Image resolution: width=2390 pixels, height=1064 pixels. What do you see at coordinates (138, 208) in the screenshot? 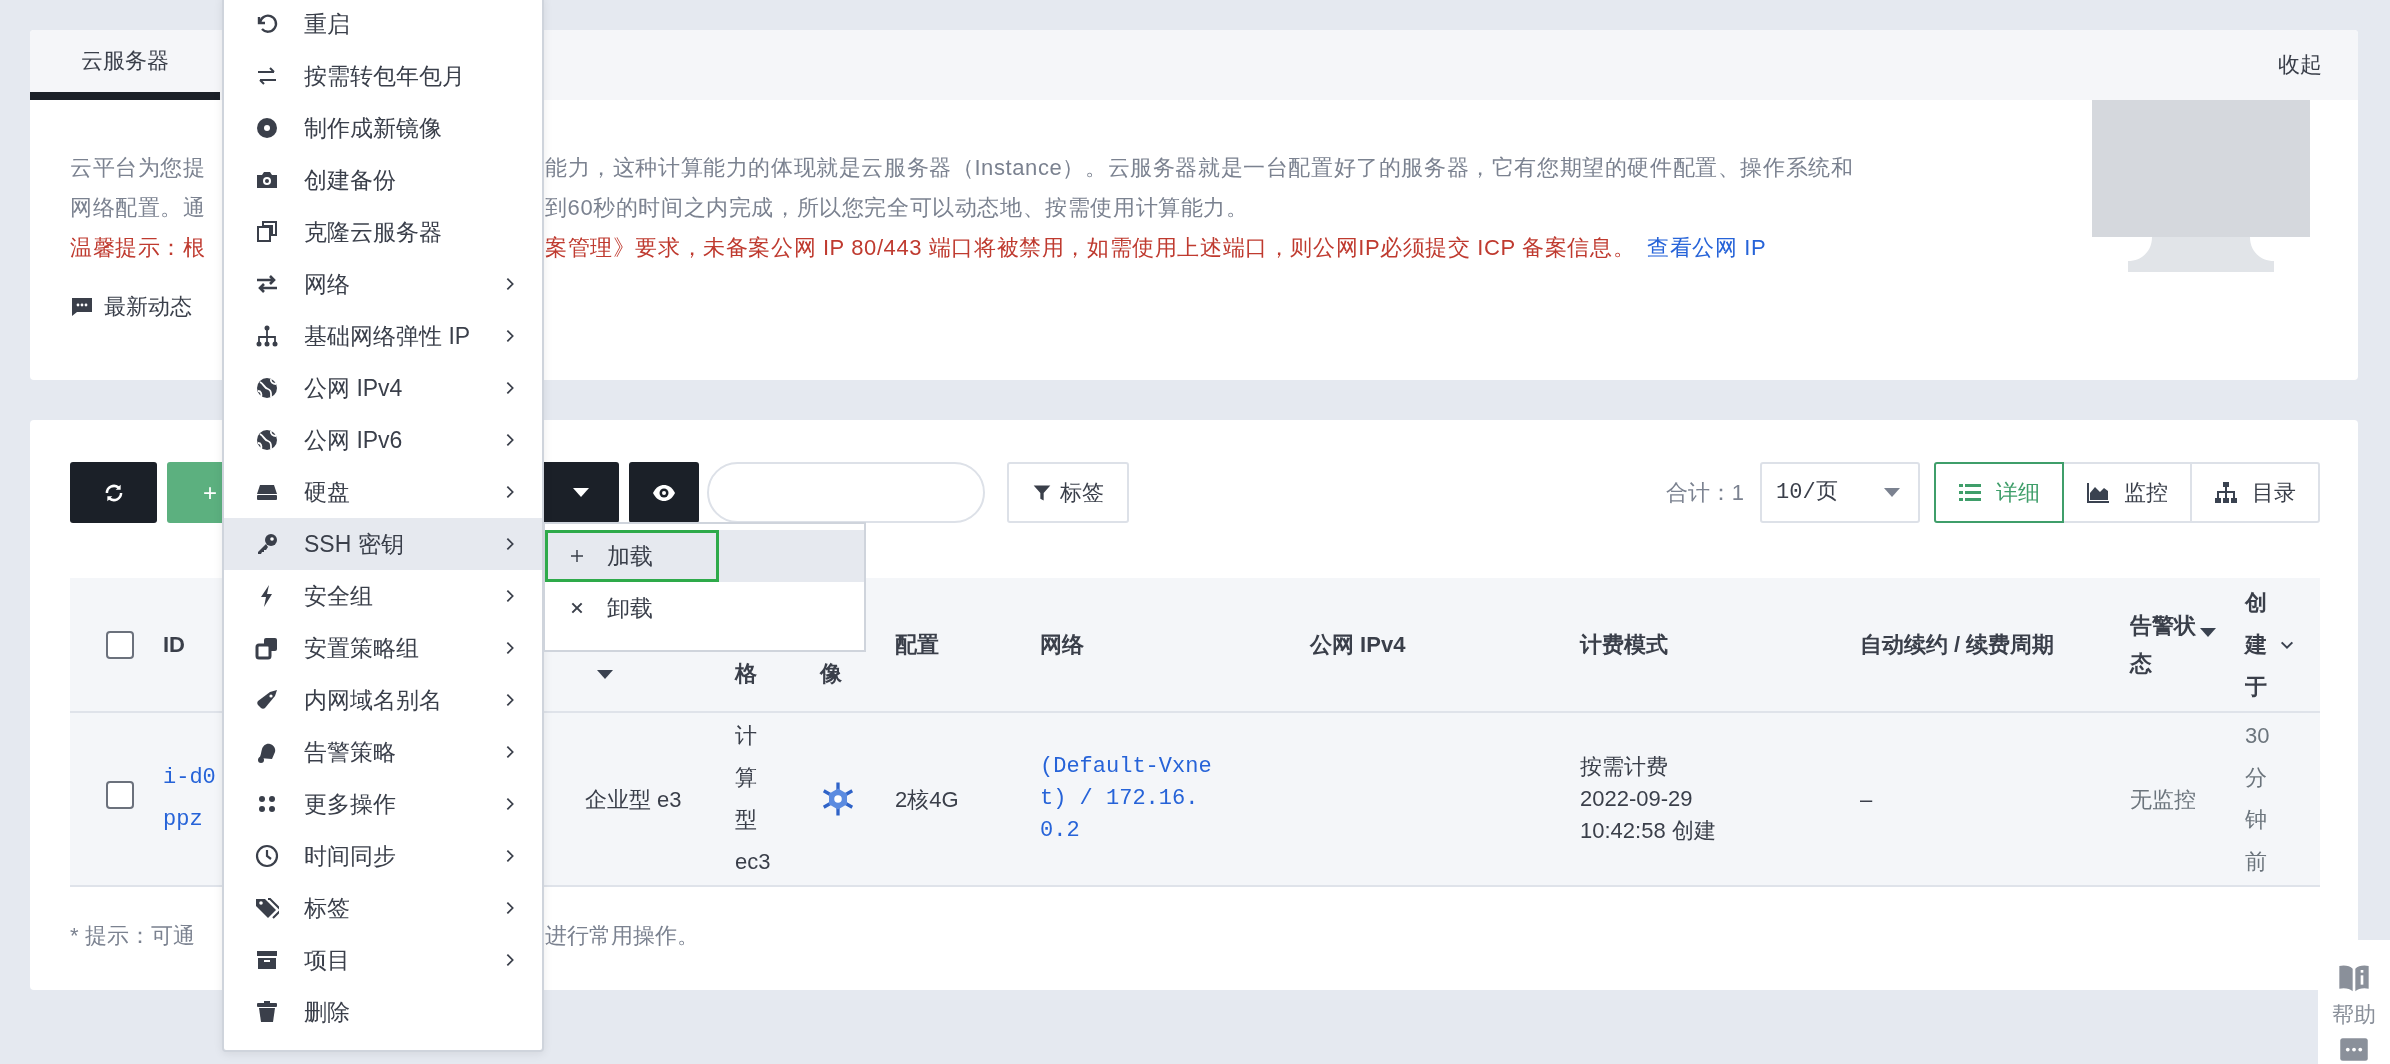
I see `intro-text: 网络配置。通` at bounding box center [138, 208].